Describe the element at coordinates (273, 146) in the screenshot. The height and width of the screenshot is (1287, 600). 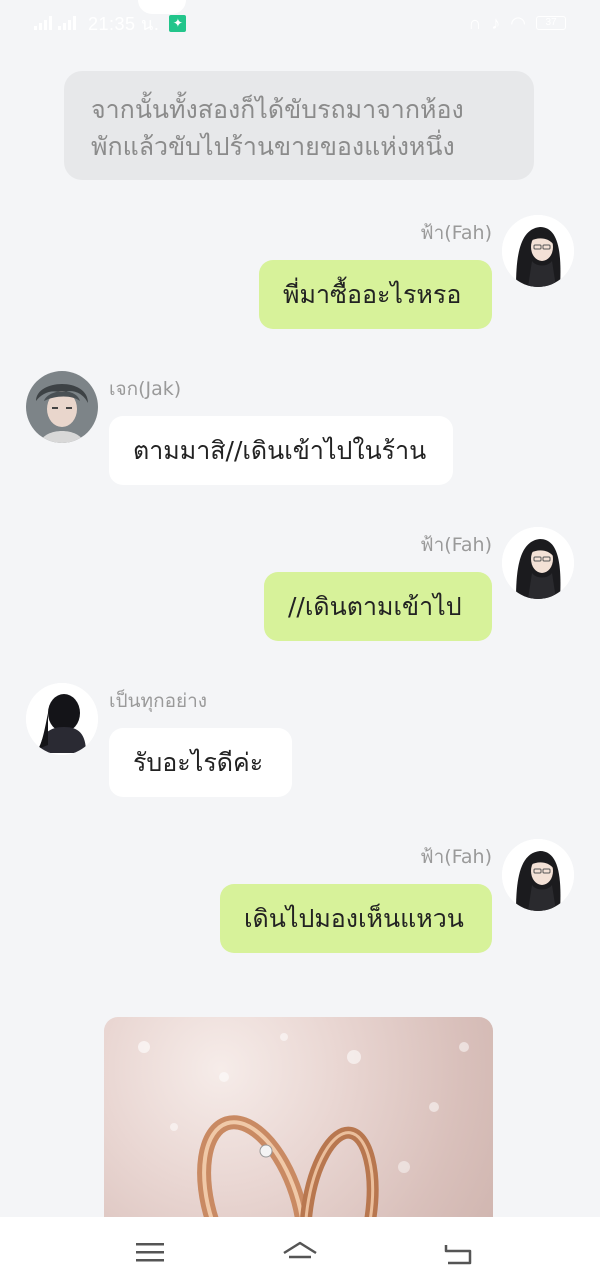
I see `narration-line-2: พักแล้วขับไปร้านขายของแห่งหนึ่ง` at that location.